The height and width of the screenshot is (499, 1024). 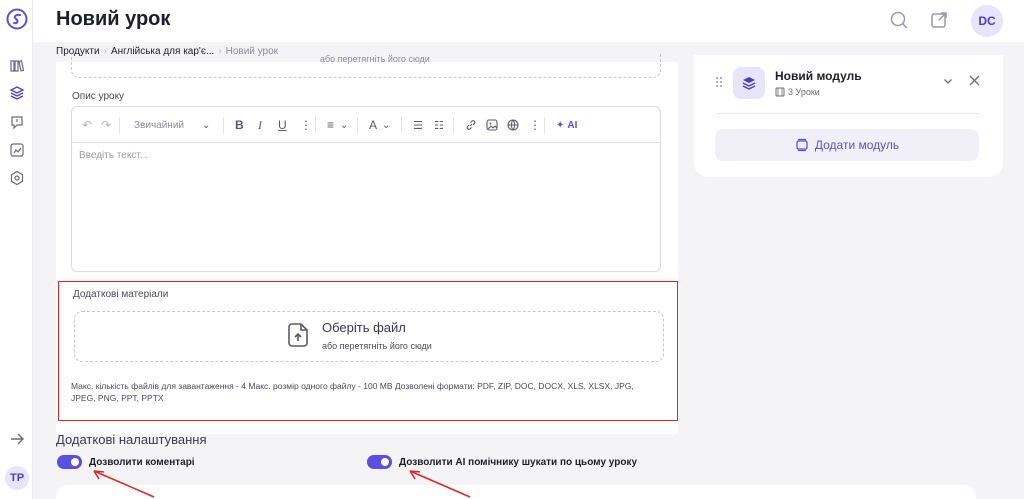 What do you see at coordinates (528, 21) in the screenshot?
I see `top-header: Новий урок DC` at bounding box center [528, 21].